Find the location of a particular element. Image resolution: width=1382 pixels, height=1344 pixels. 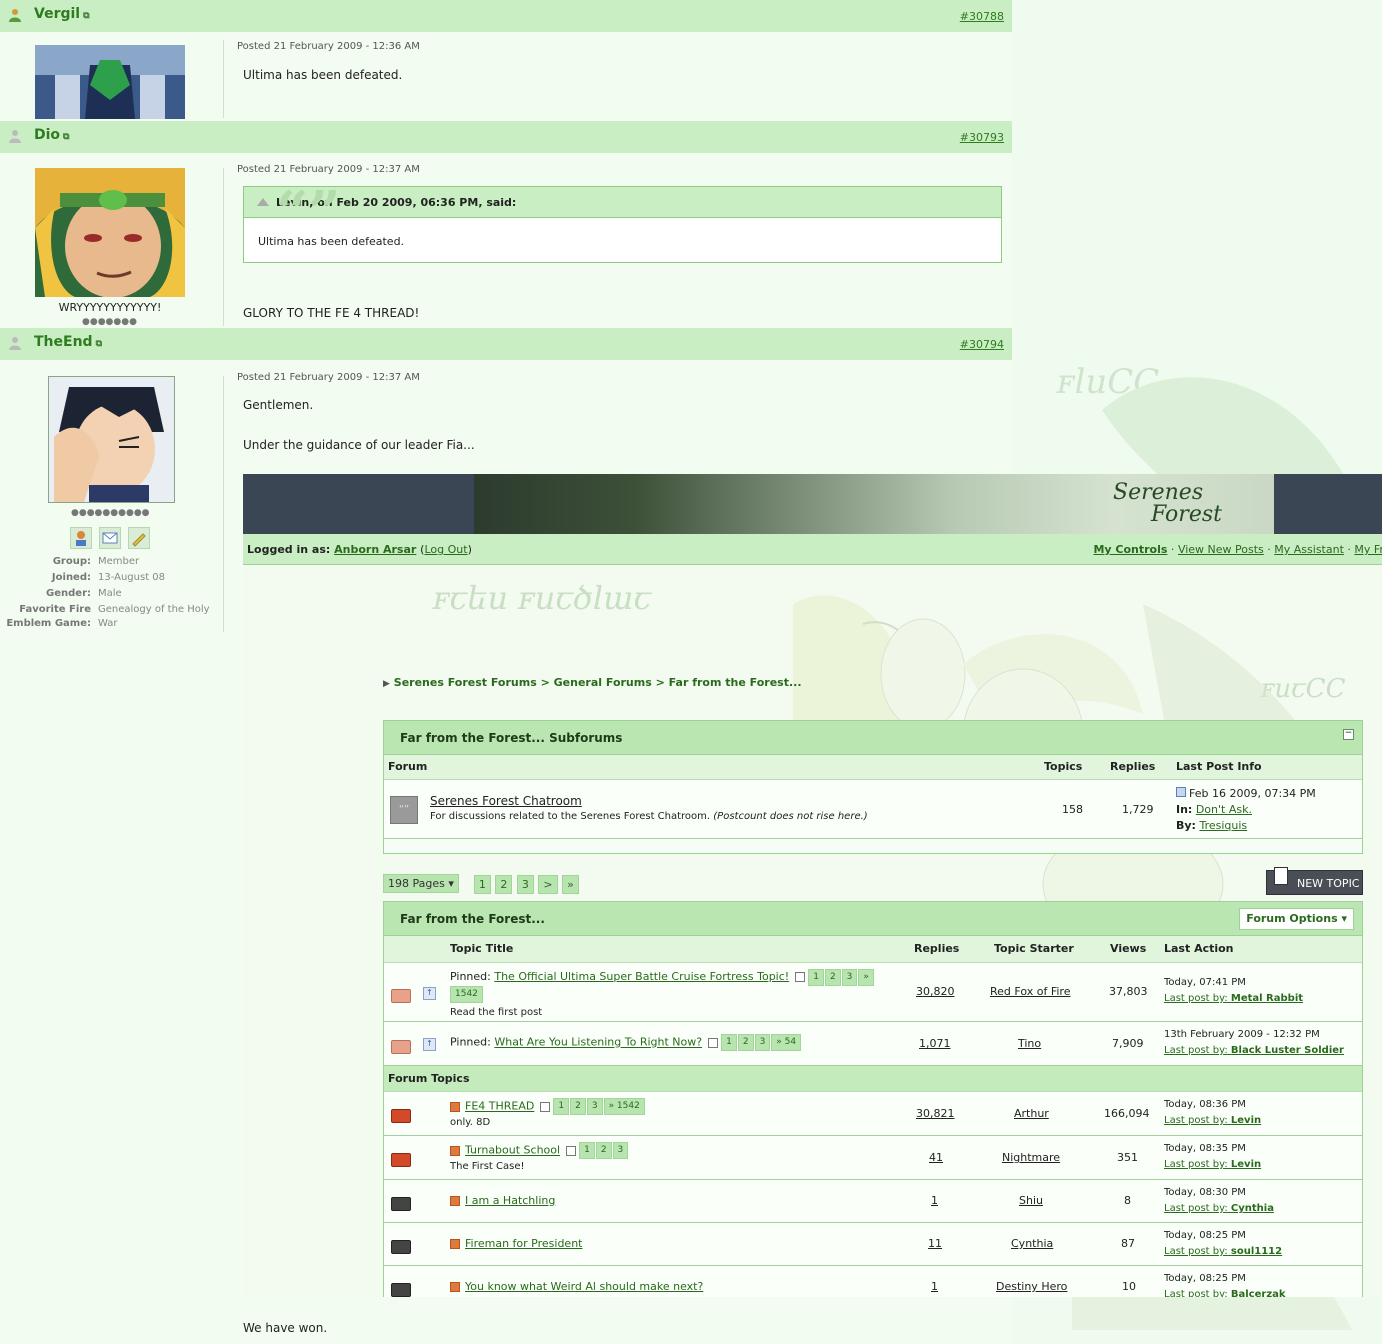

last-poster-link: Metal Rabbit is located at coordinates (1267, 998).